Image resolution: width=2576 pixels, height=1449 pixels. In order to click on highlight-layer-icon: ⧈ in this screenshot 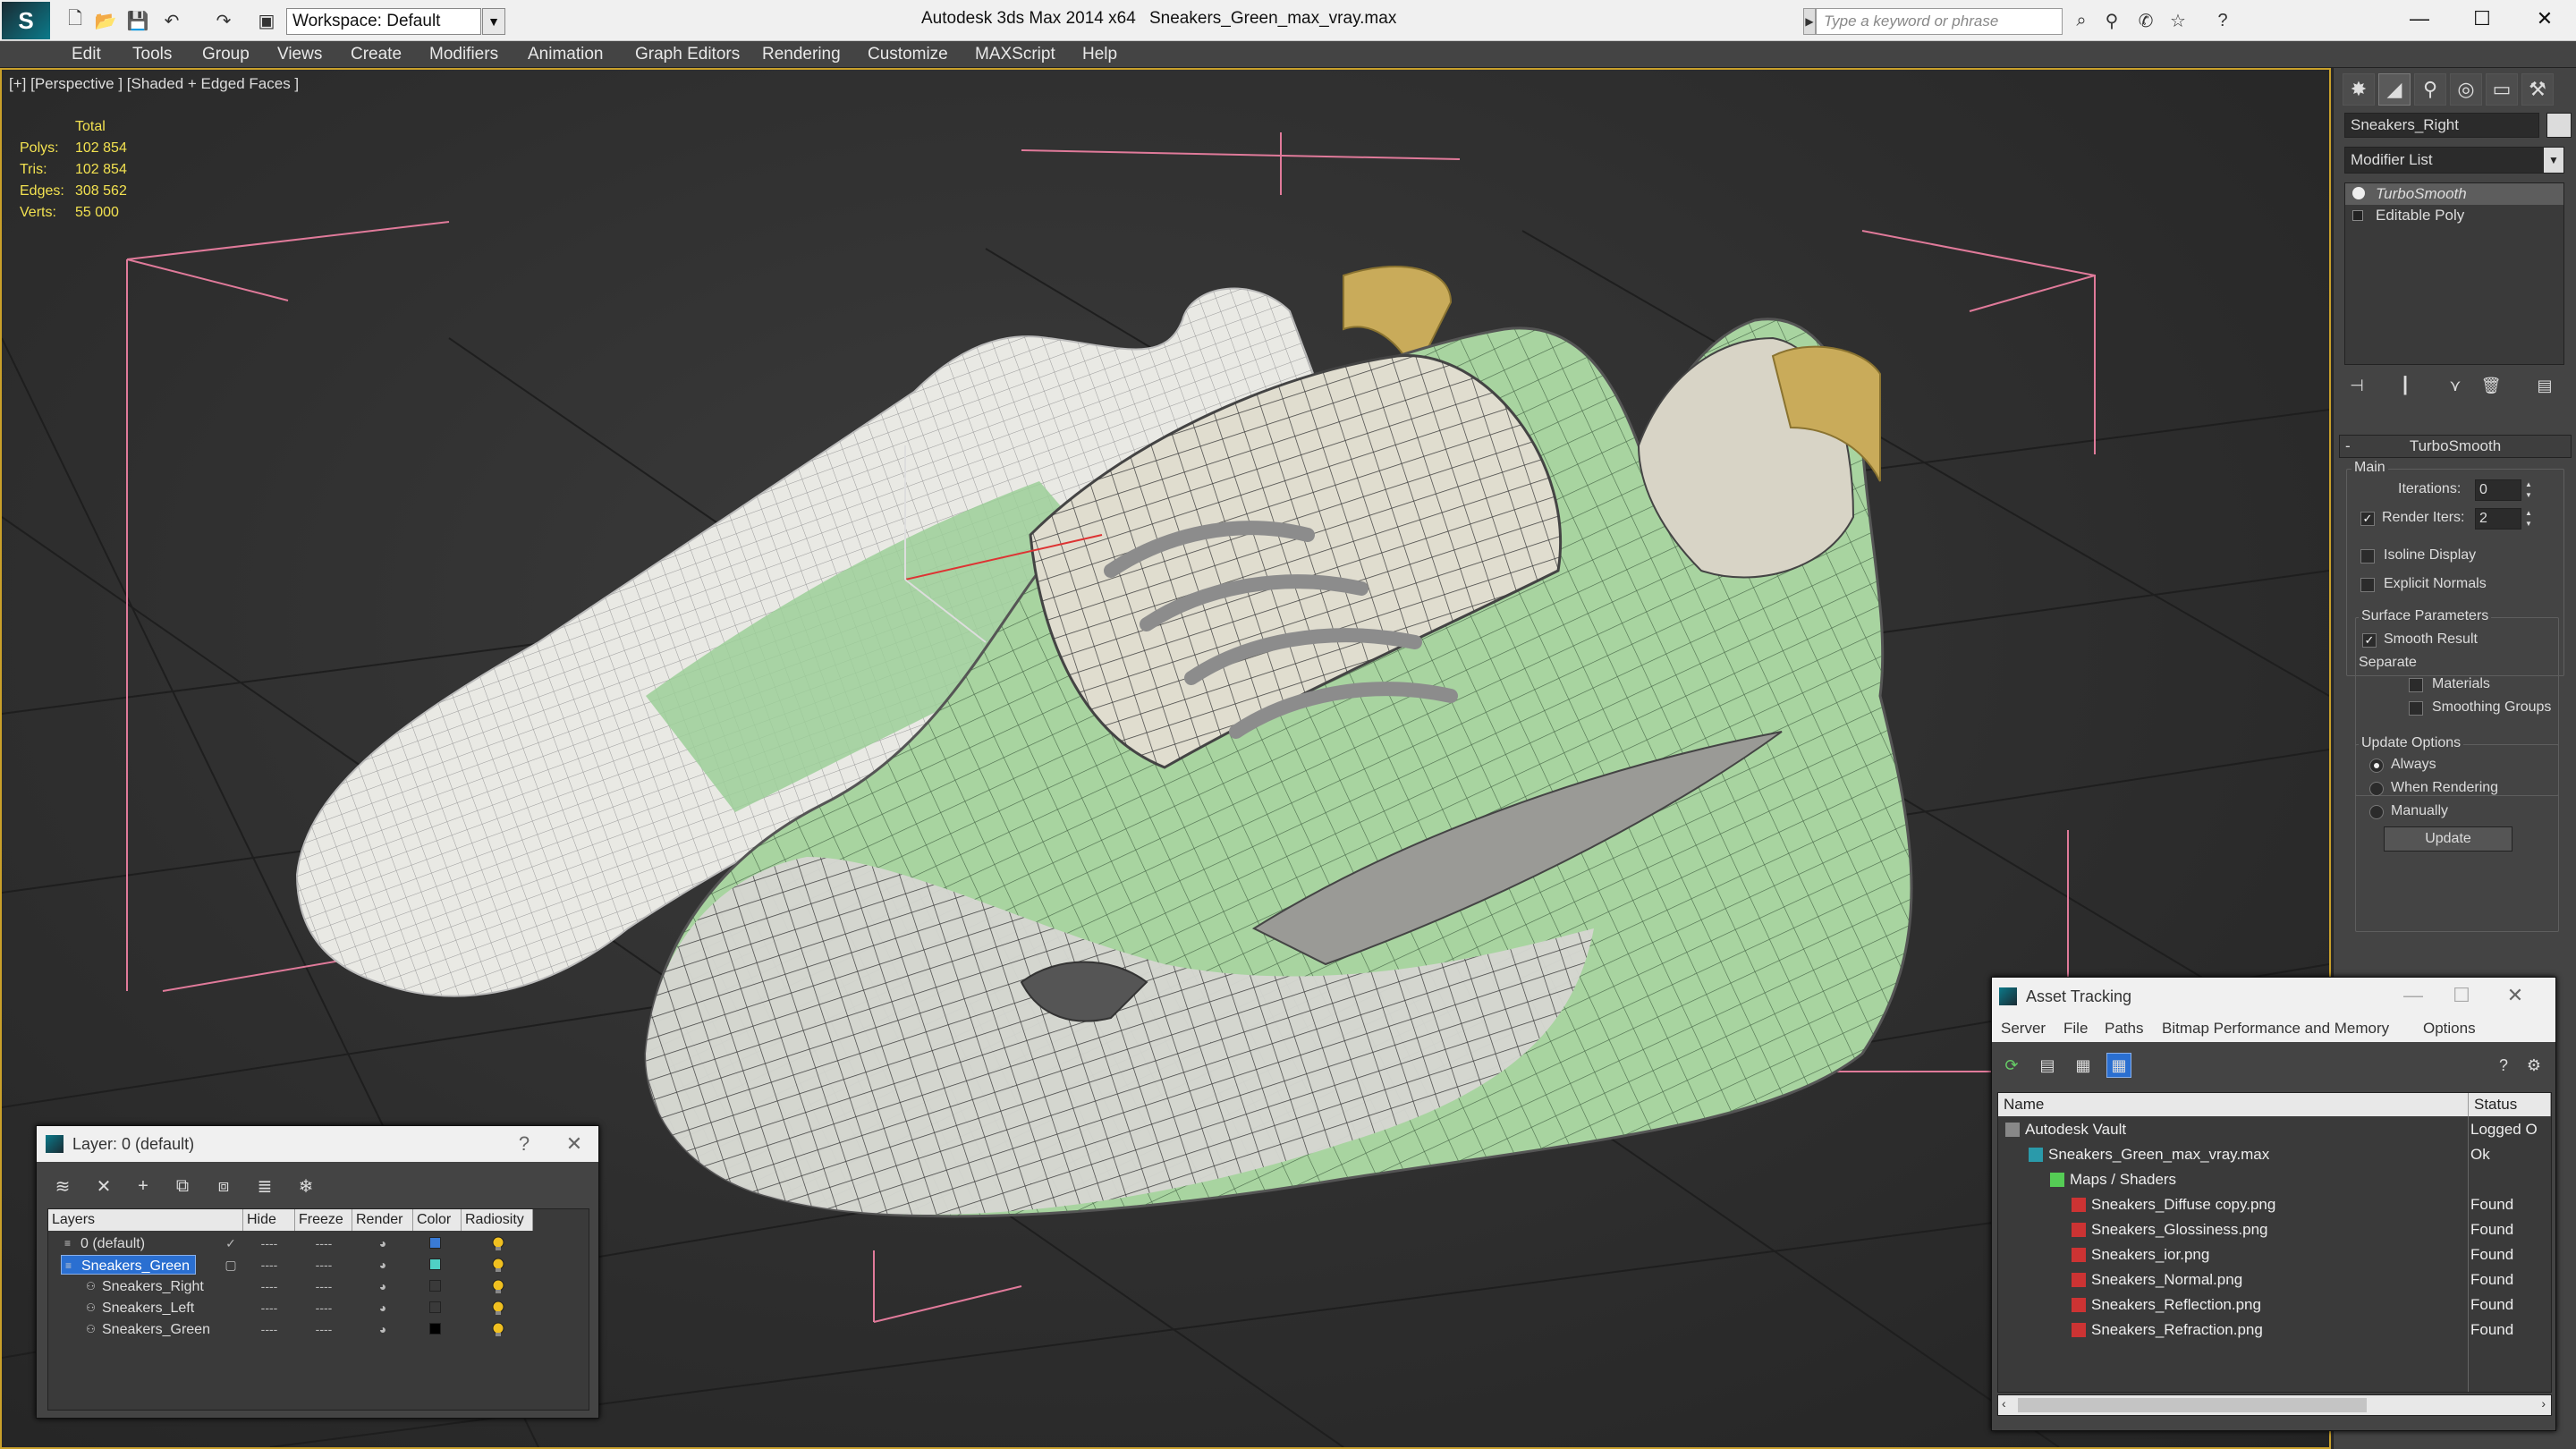, I will do `click(223, 1186)`.